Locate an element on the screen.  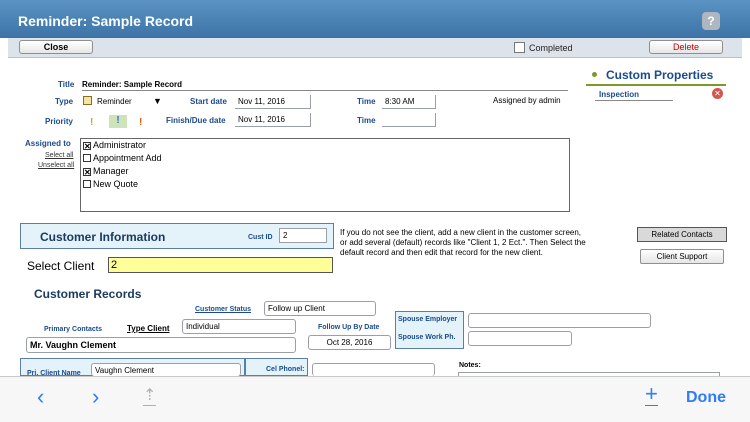
customer-info-title: Customer Information is located at coordinates (103, 237).